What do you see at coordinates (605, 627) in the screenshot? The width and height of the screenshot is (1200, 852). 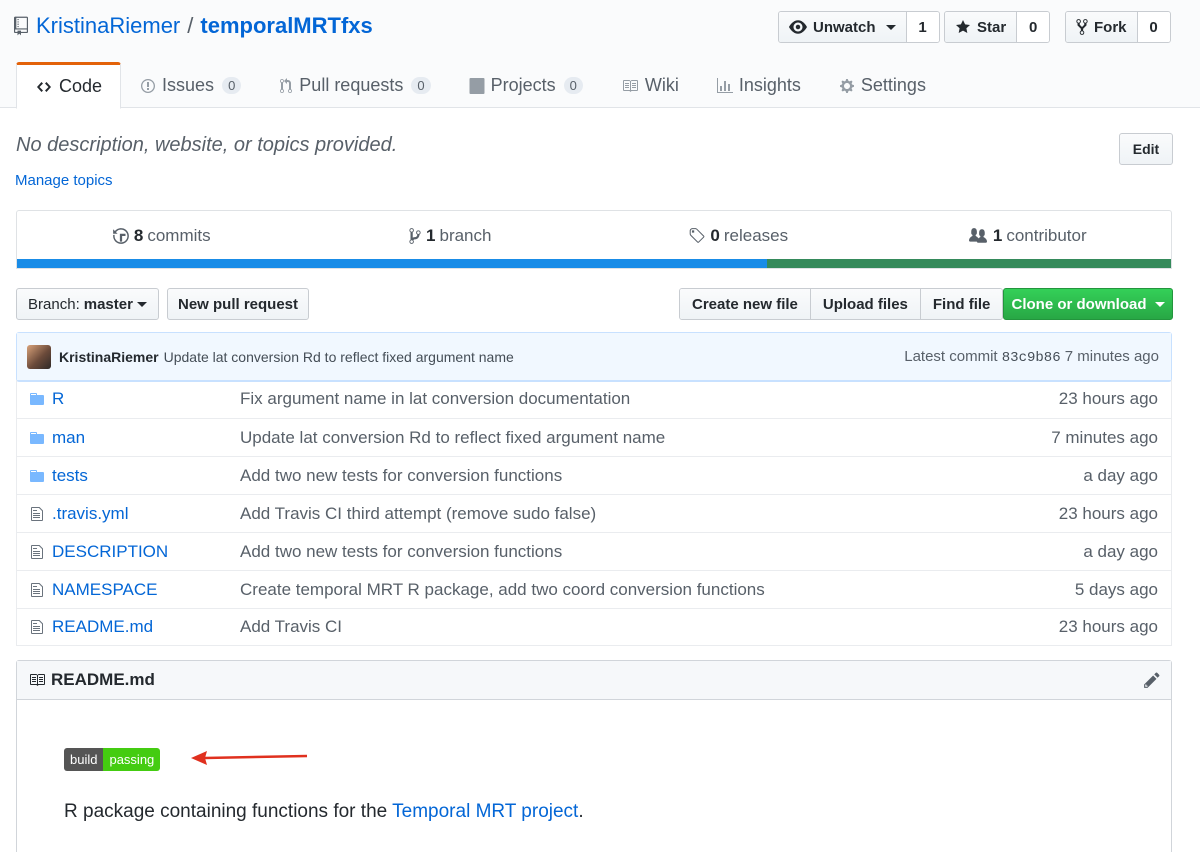 I see `file-commit-message: Add Travis CI` at bounding box center [605, 627].